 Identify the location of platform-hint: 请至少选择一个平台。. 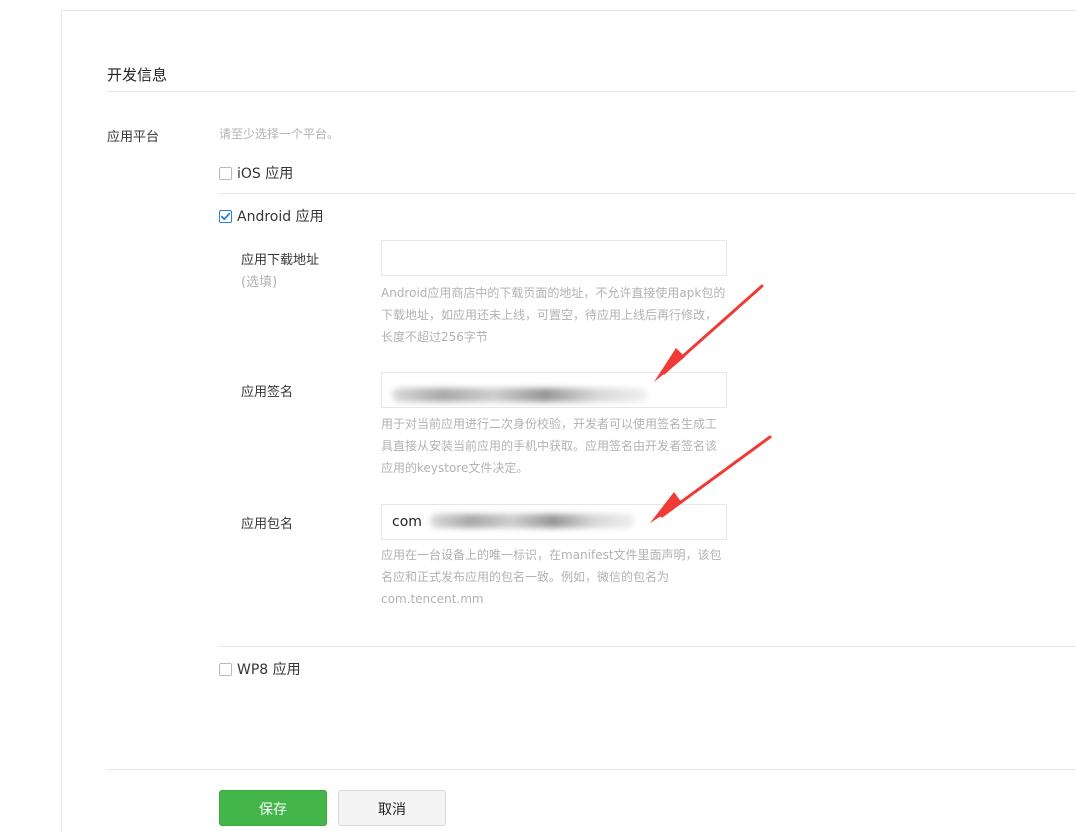
(279, 134).